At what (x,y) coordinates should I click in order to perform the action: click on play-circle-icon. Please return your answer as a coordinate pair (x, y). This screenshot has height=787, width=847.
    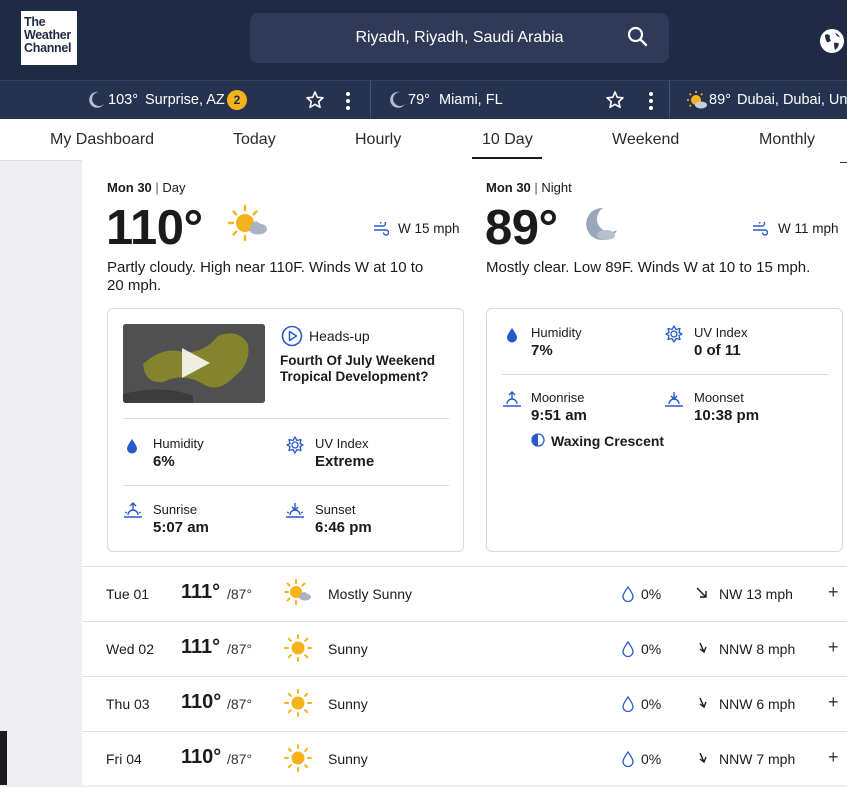
    Looking at the image, I should click on (292, 336).